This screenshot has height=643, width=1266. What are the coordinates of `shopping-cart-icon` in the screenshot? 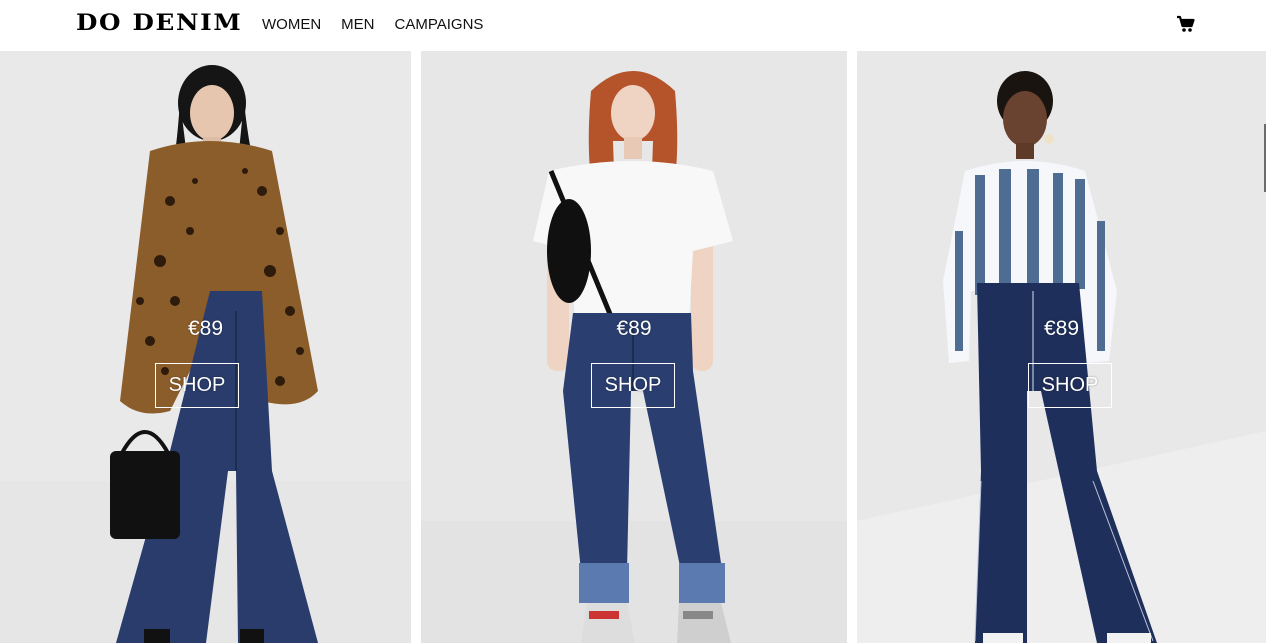 It's located at (1186, 24).